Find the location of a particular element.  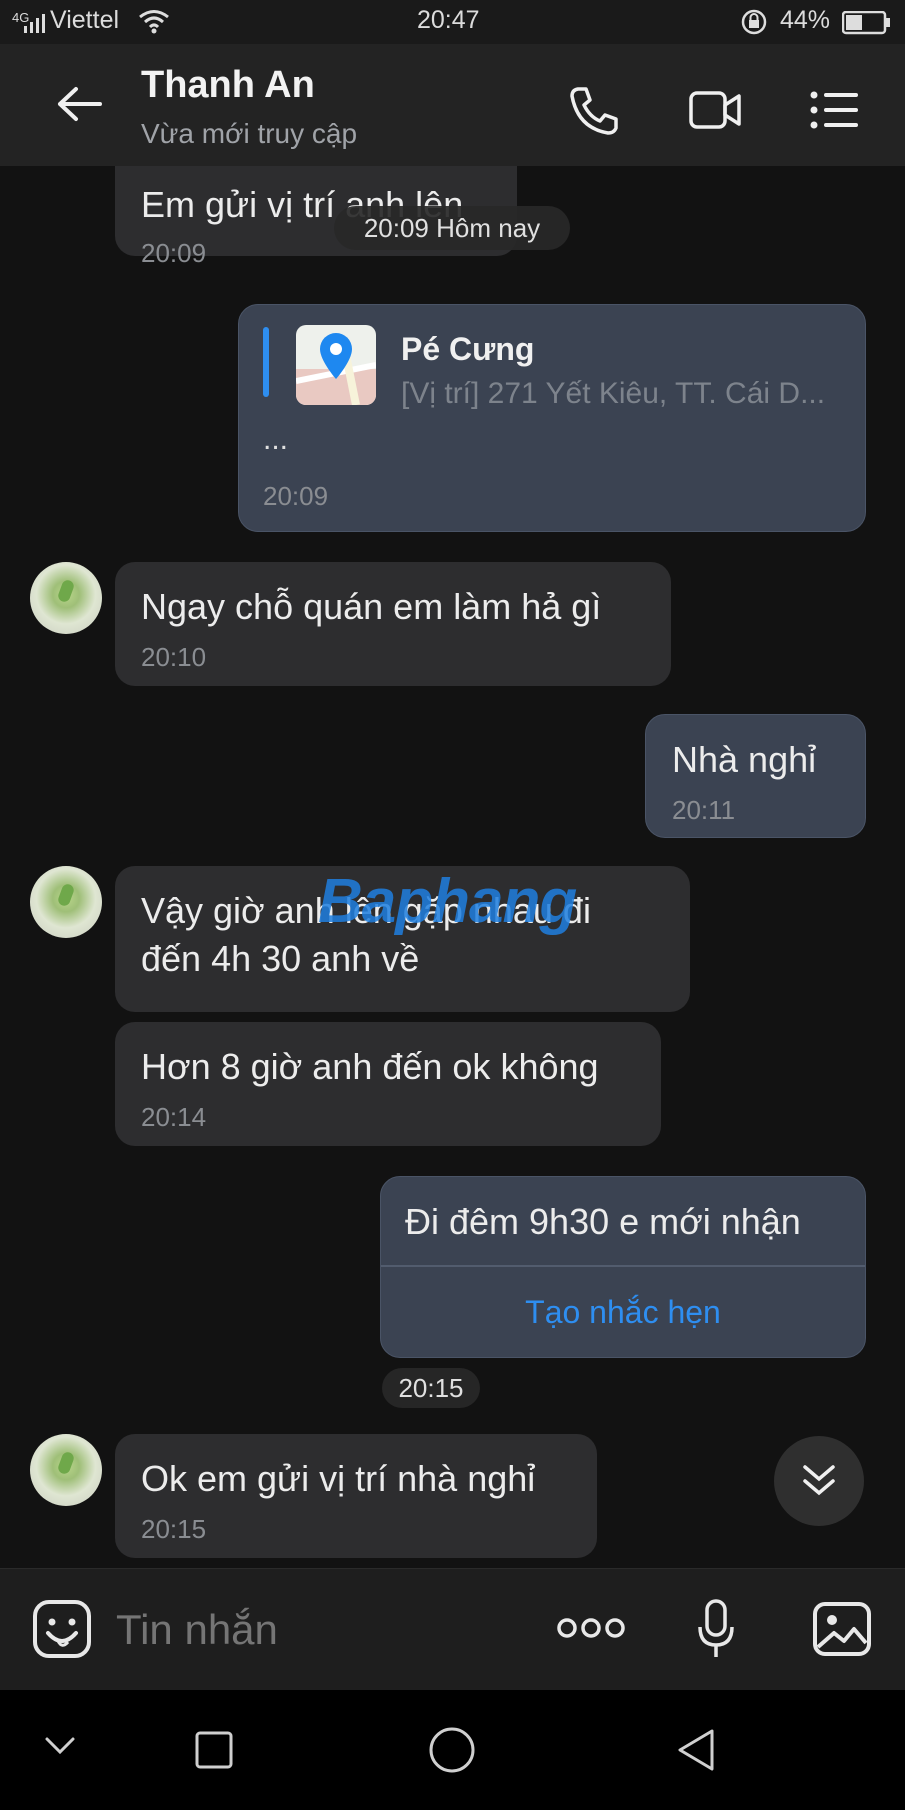

message-bubble-incoming: Hơn 8 giờ anh đến ok không 20:14 is located at coordinates (388, 1084).